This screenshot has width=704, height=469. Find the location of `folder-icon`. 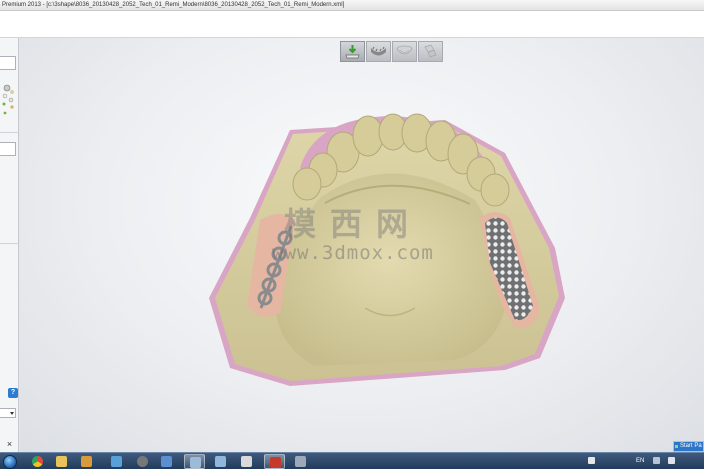

folder-icon is located at coordinates (61, 461).